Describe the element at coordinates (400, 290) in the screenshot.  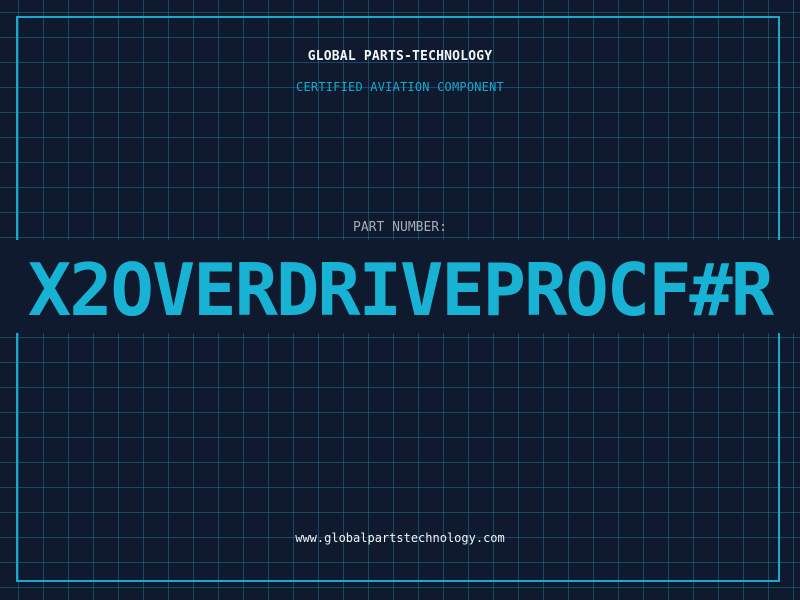
I see `part-number-value: X2OVERDRIVEPROCF#R` at that location.